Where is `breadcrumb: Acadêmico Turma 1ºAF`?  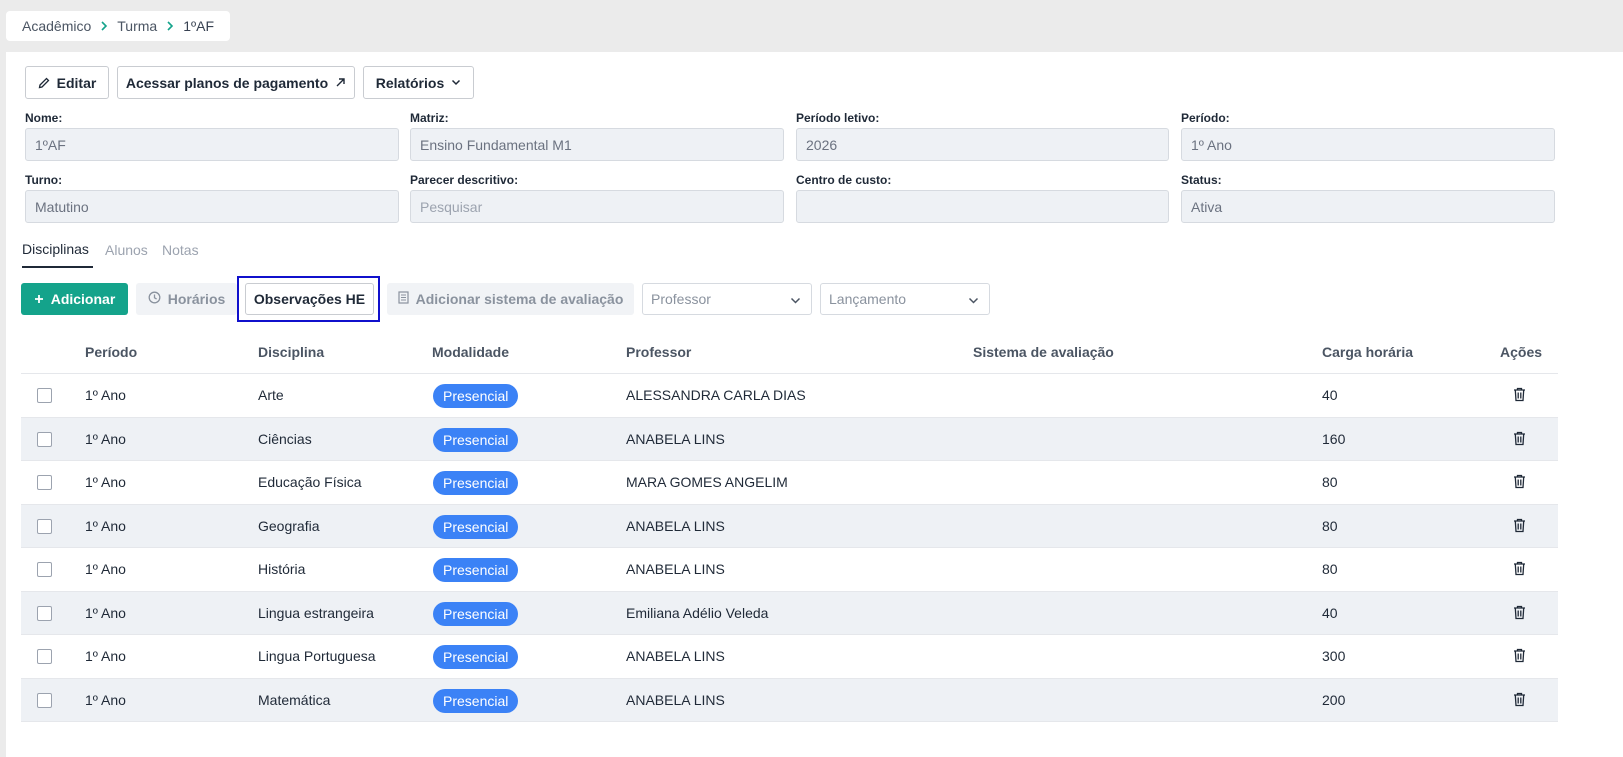 breadcrumb: Acadêmico Turma 1ºAF is located at coordinates (118, 26).